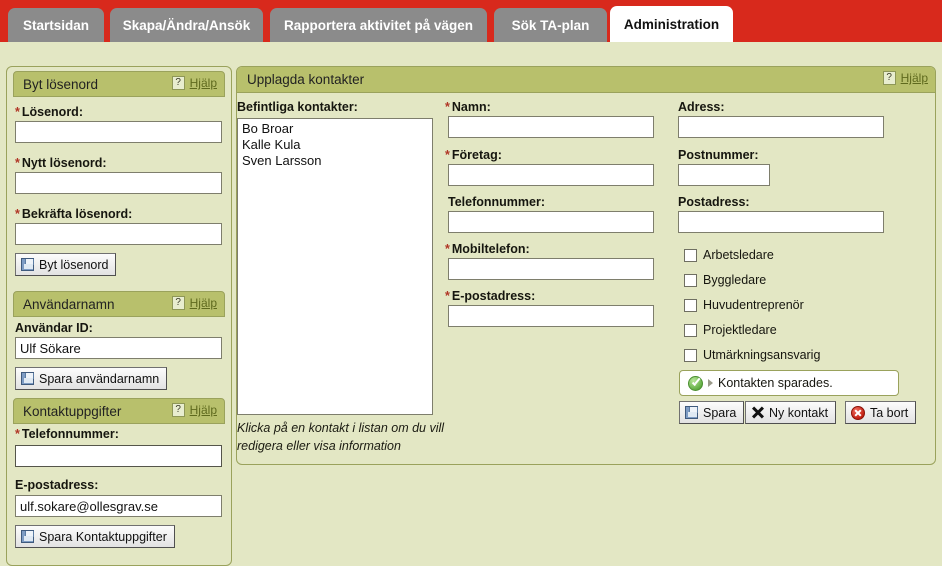 Image resolution: width=942 pixels, height=566 pixels. I want to click on tab-label: Skapa/Ändra/Ansök, so click(186, 25).